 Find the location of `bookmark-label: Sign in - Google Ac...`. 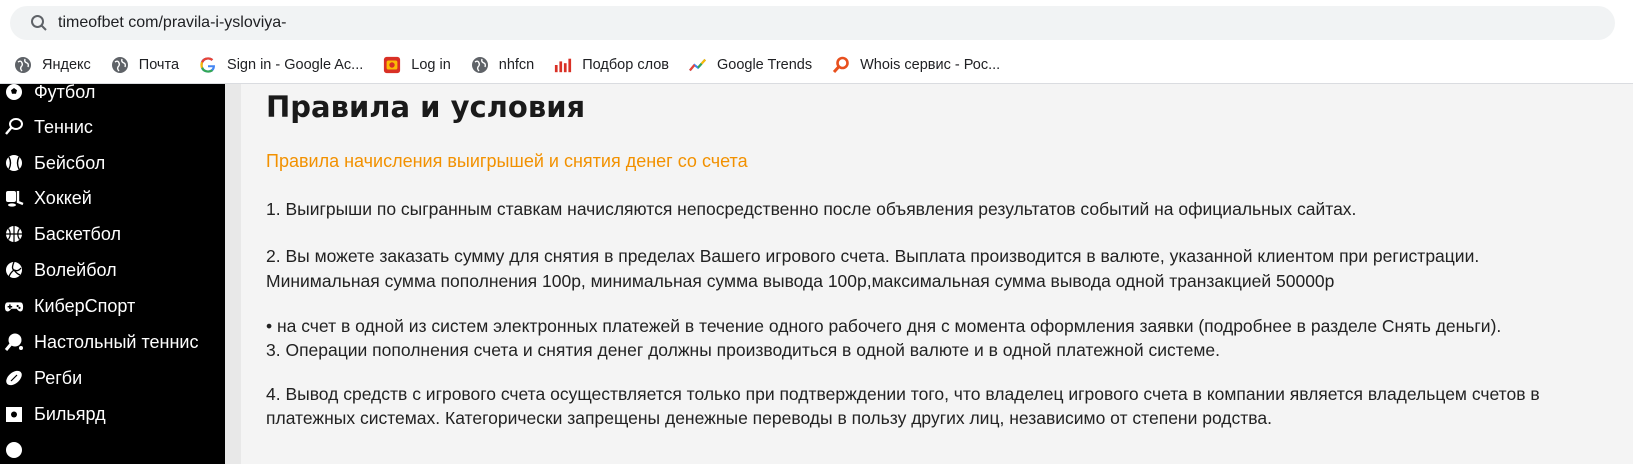

bookmark-label: Sign in - Google Ac... is located at coordinates (295, 64).